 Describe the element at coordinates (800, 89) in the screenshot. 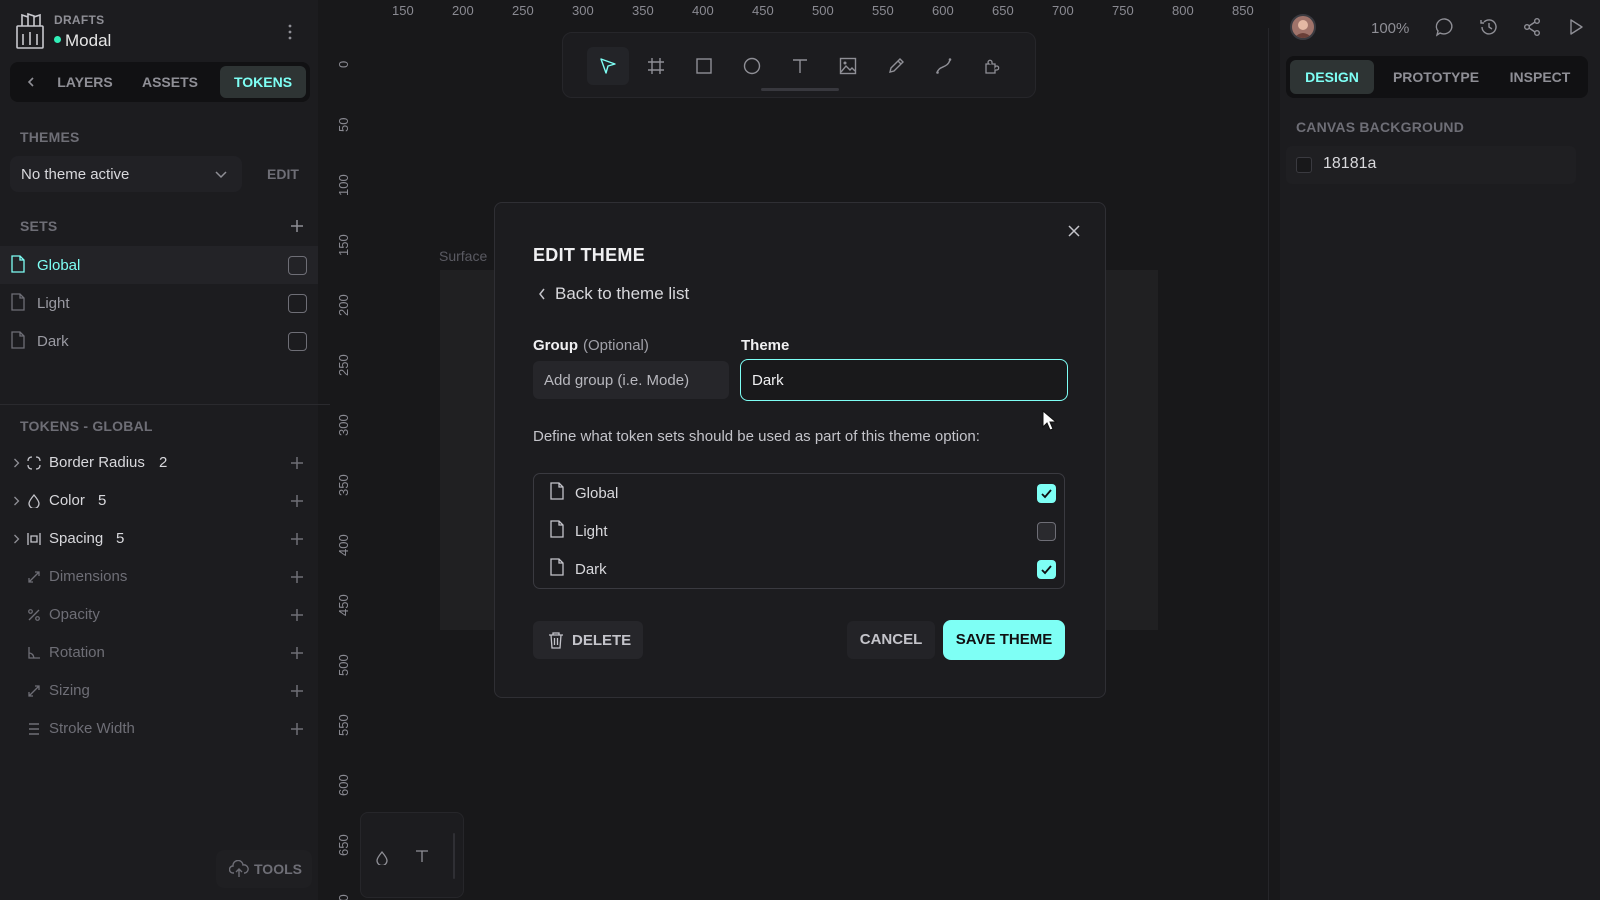

I see `toolbar-handle` at that location.